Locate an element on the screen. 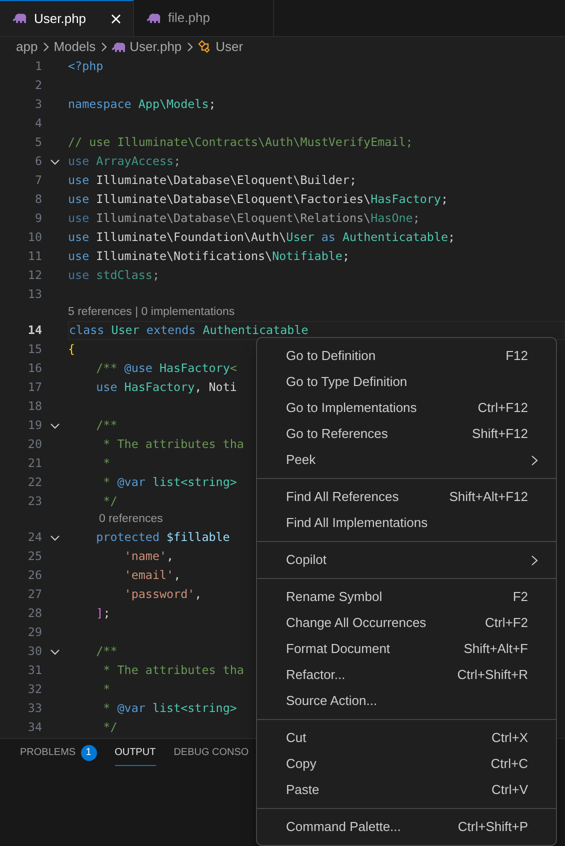 This screenshot has height=846, width=565. code-line: 'password', is located at coordinates (162, 594).